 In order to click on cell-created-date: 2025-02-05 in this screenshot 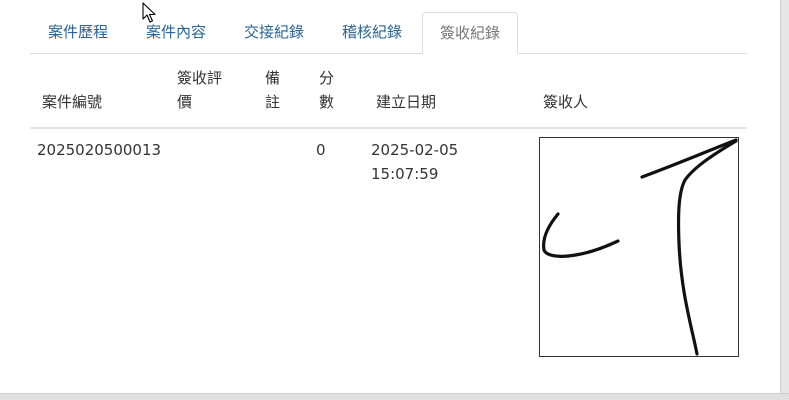, I will do `click(415, 150)`.